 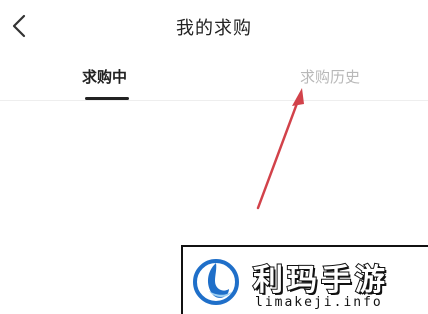 What do you see at coordinates (216, 282) in the screenshot?
I see `watermark-logo-icon` at bounding box center [216, 282].